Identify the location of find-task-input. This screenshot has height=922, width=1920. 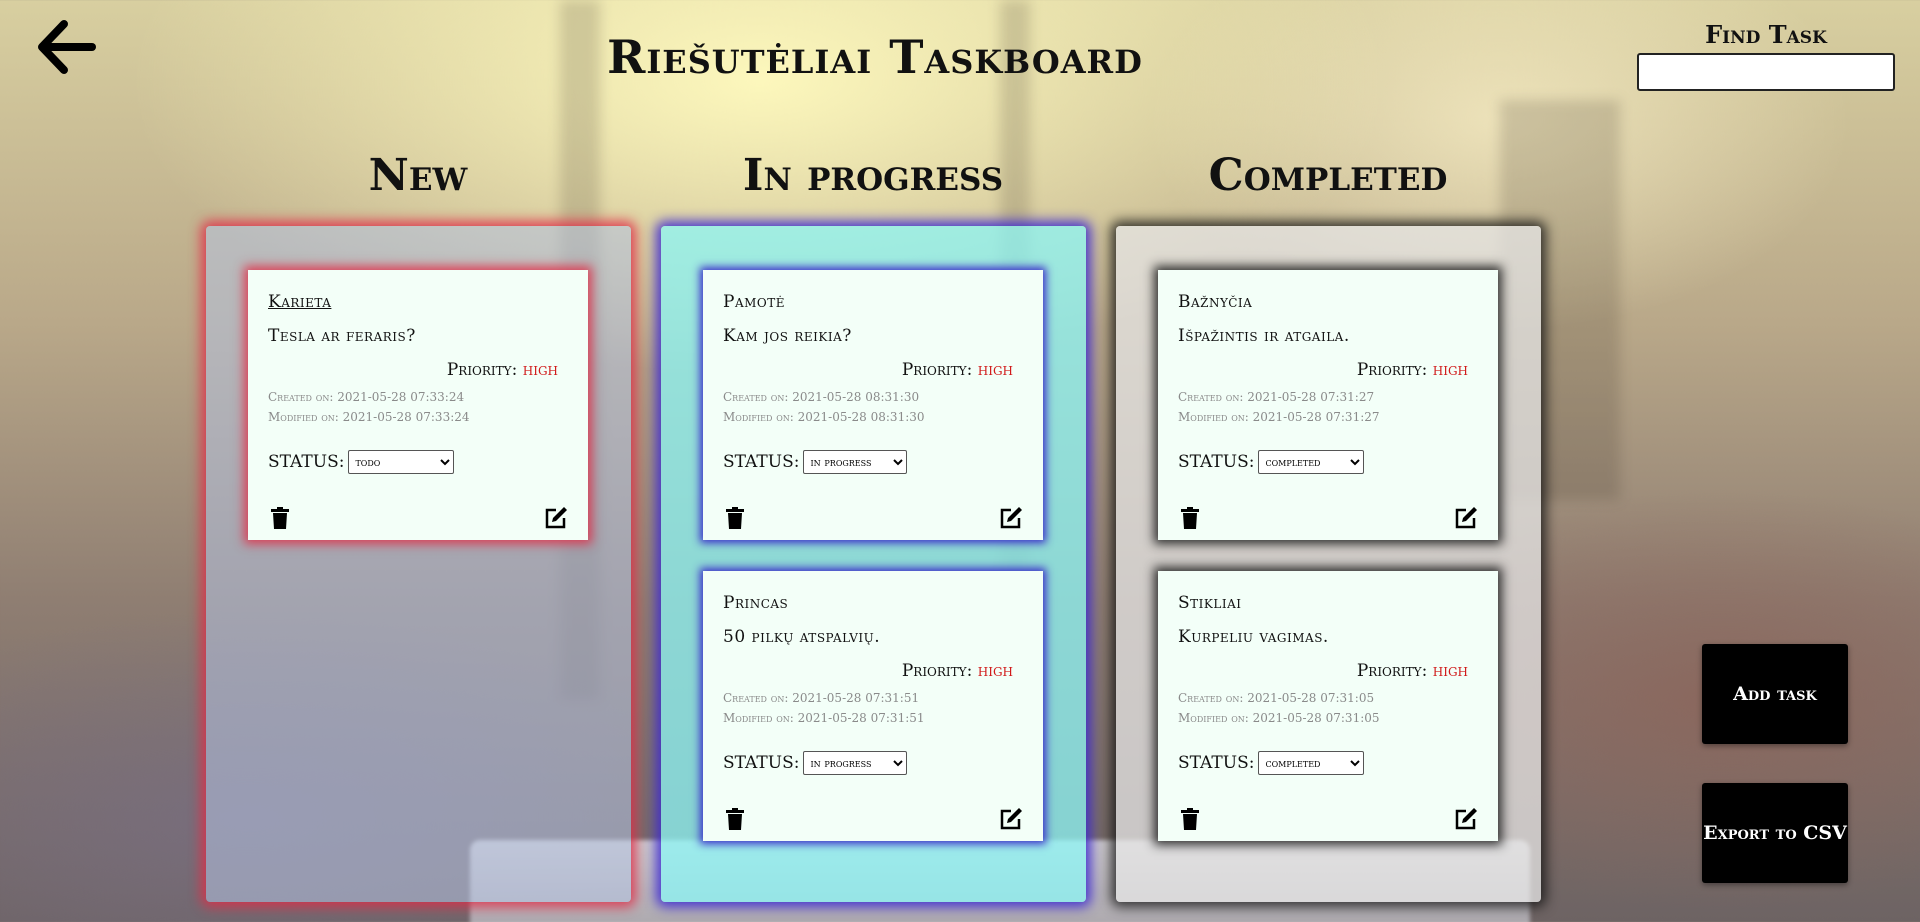
(1766, 72).